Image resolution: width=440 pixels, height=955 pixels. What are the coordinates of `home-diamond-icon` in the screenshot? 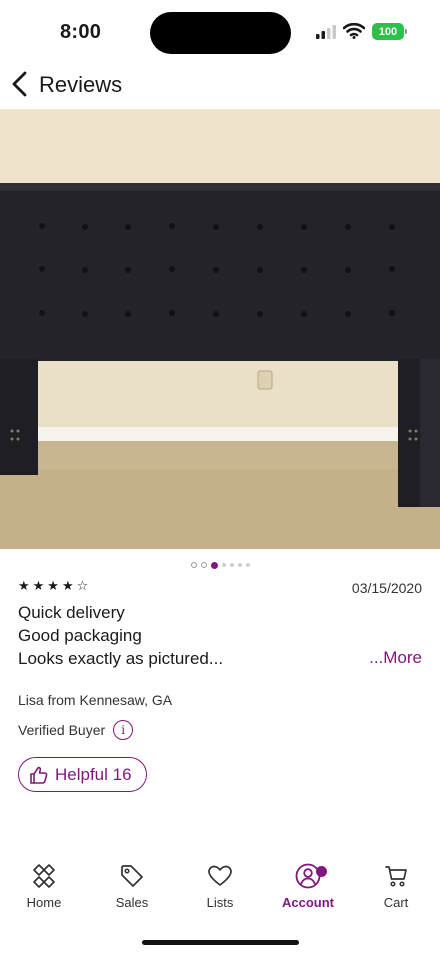 It's located at (44, 876).